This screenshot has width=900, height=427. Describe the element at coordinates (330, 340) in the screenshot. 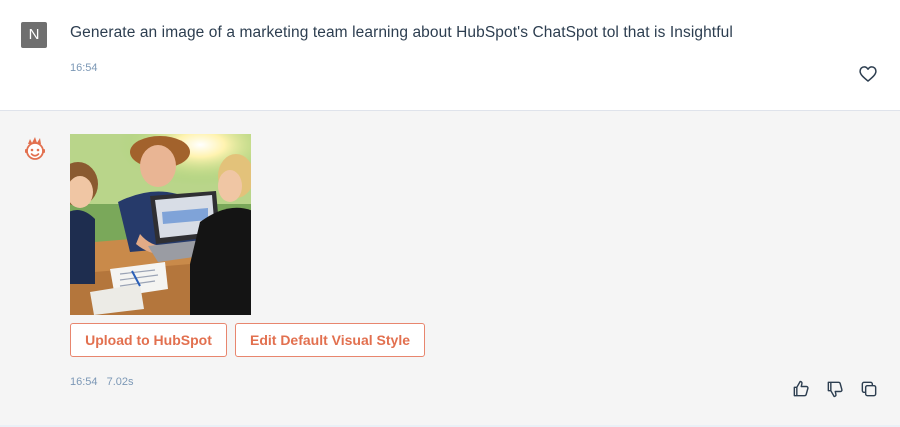

I see `edit-visual-style-button: Edit Default Visual Style` at that location.